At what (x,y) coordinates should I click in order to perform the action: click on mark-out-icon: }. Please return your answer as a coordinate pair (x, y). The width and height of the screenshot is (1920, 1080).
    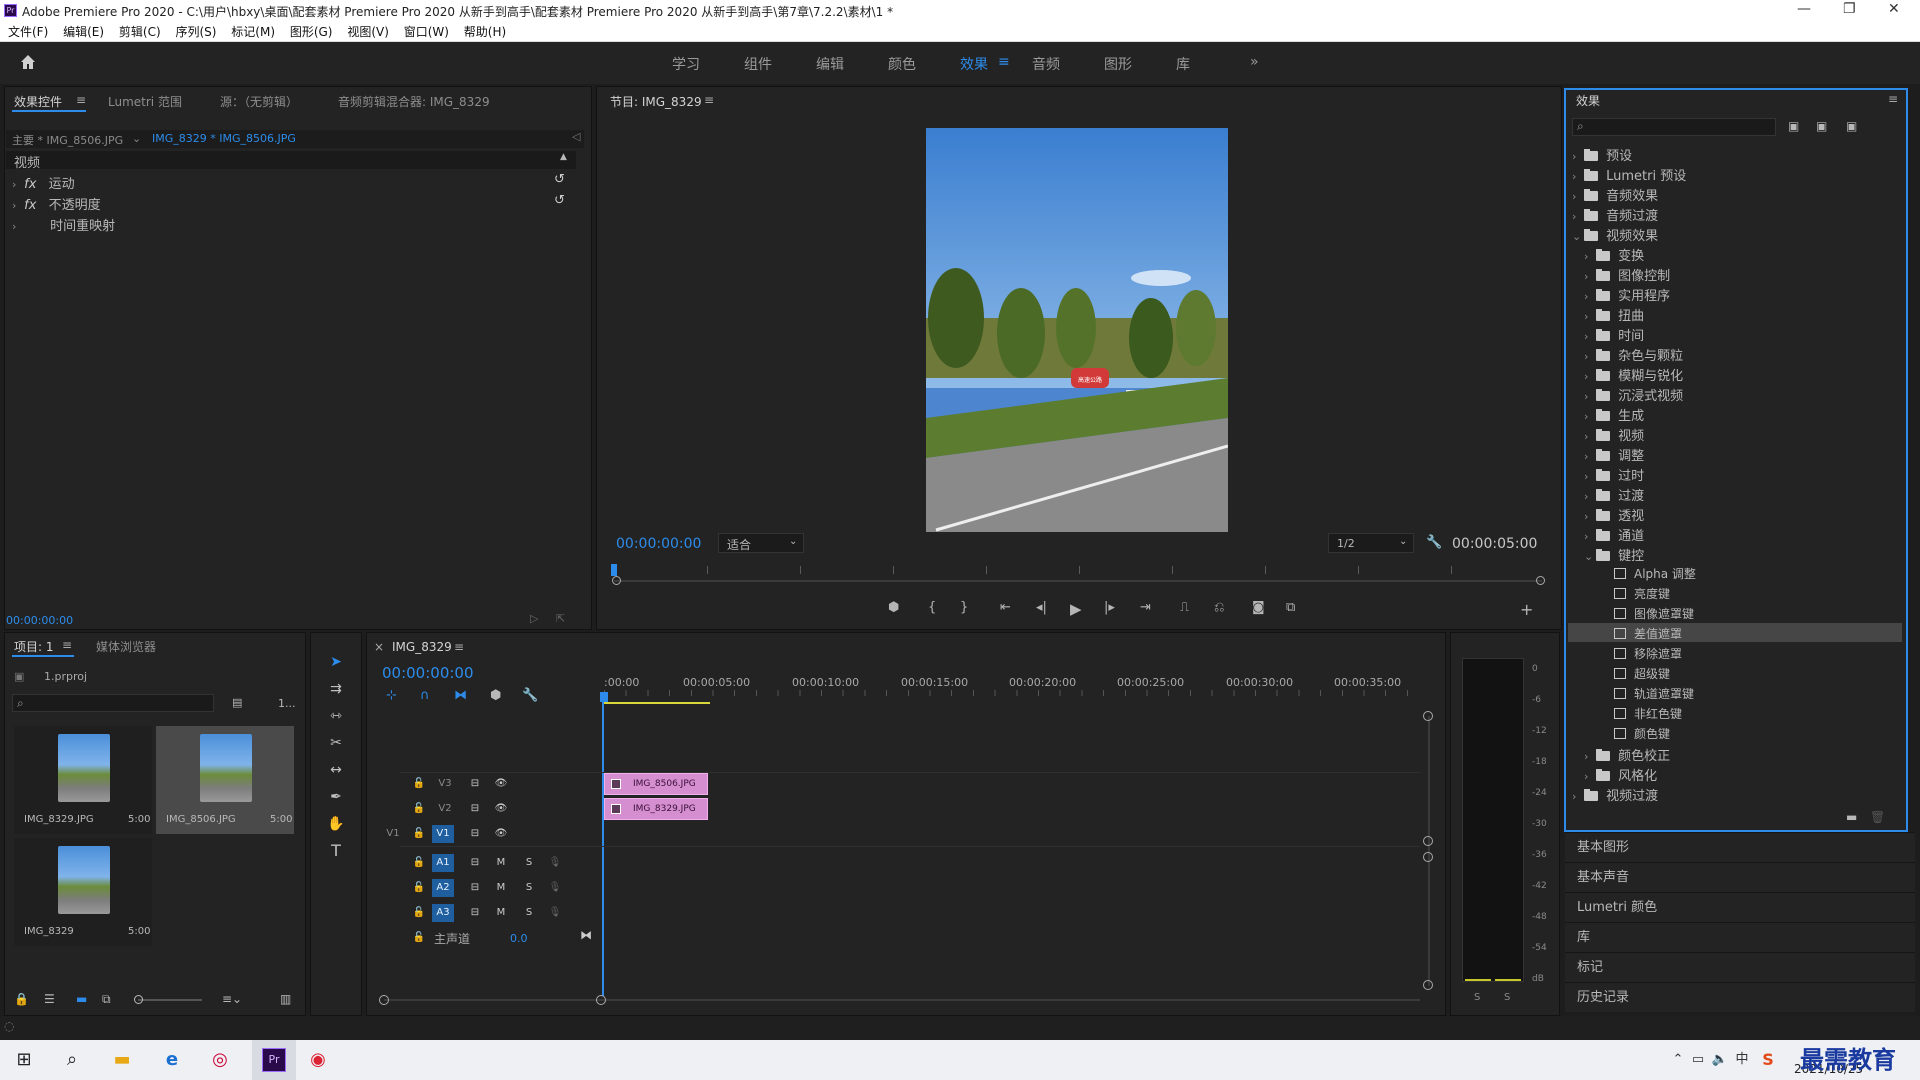
    Looking at the image, I should click on (964, 607).